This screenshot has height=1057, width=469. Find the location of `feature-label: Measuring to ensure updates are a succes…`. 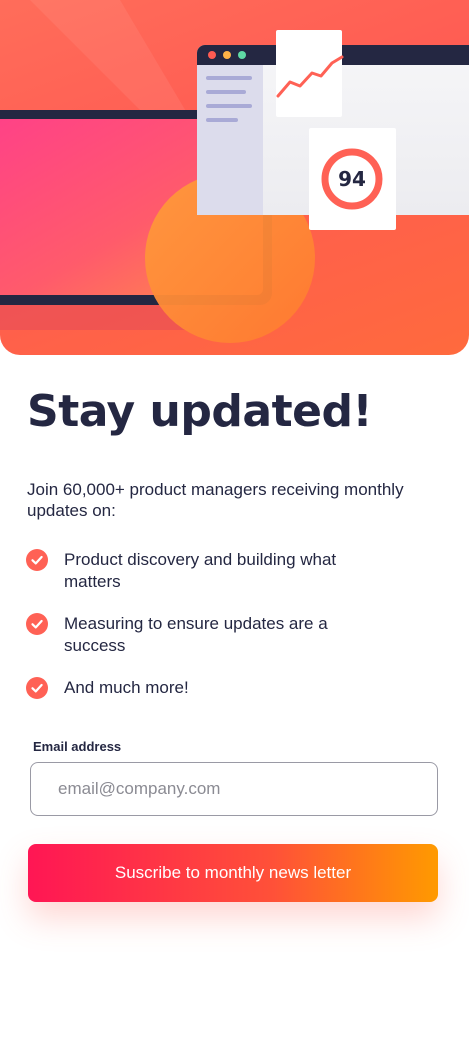

feature-label: Measuring to ensure updates are a succes… is located at coordinates (196, 634).